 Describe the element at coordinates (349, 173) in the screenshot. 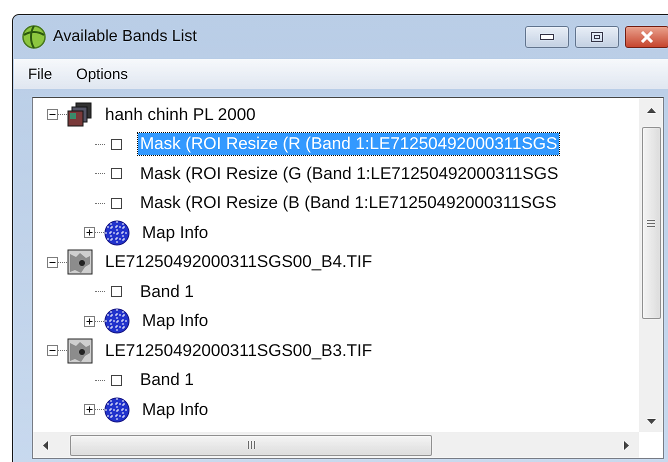

I see `tree-item: Mask (ROI Resize (G (Band 1:LE71250492000311SGS` at that location.